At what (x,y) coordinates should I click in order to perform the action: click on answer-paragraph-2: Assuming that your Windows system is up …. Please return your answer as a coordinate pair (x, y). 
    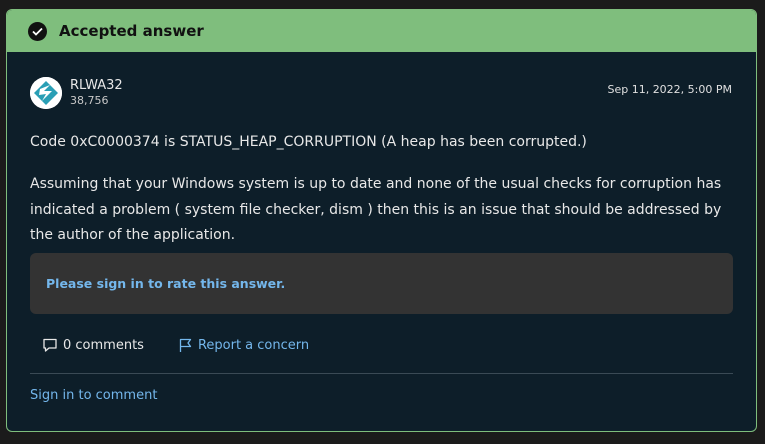
    Looking at the image, I should click on (376, 209).